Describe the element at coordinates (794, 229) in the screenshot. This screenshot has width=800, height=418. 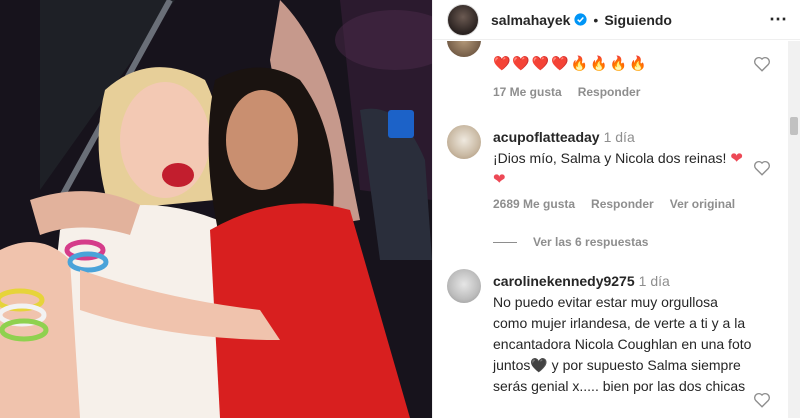
I see `comments-scrollbar` at that location.